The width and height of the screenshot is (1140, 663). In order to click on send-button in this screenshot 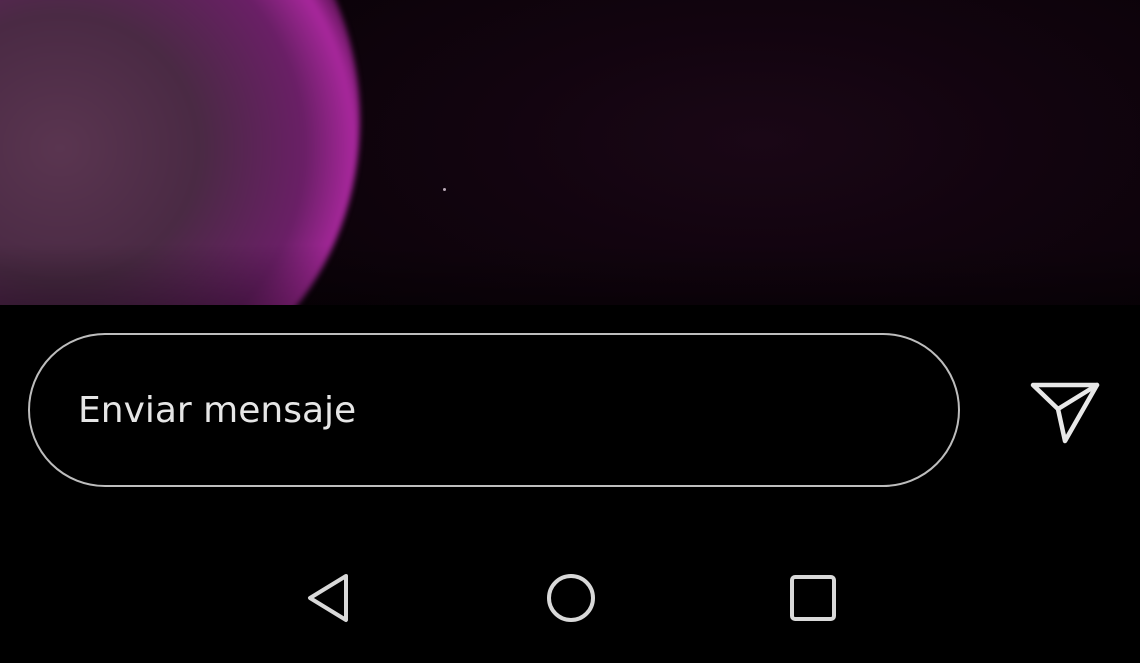, I will do `click(1065, 413)`.